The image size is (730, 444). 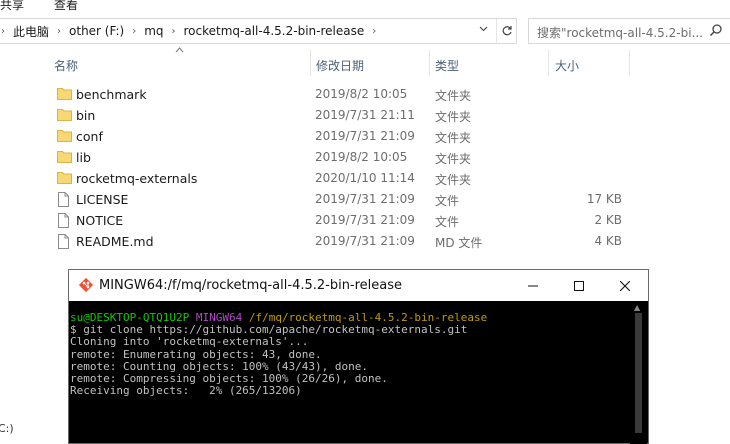 What do you see at coordinates (274, 31) in the screenshot?
I see `breadcrumb-current-folder: rocketmq-all-4.5.2-bin-release` at bounding box center [274, 31].